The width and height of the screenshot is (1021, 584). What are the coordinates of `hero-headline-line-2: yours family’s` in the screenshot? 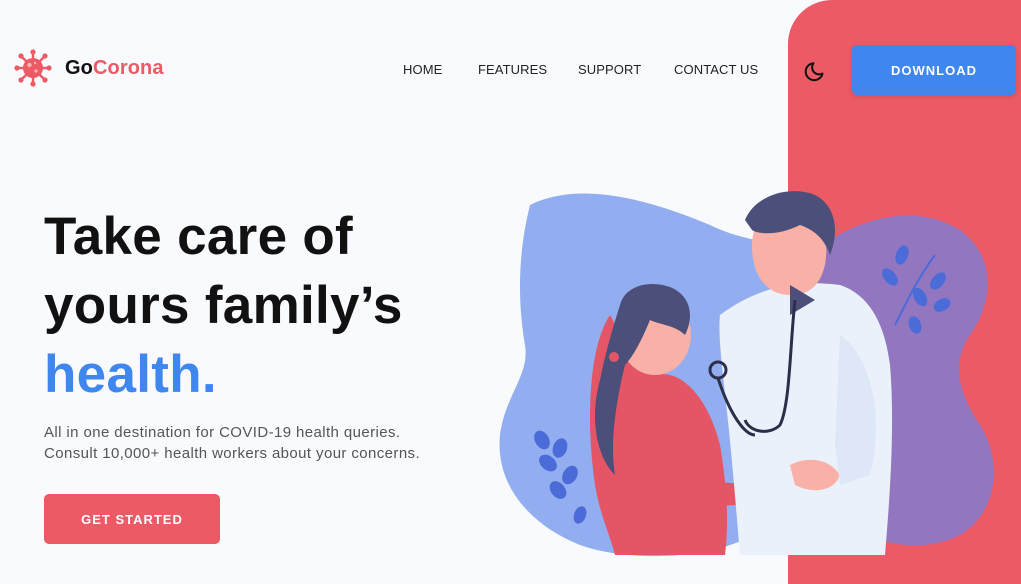 It's located at (223, 305).